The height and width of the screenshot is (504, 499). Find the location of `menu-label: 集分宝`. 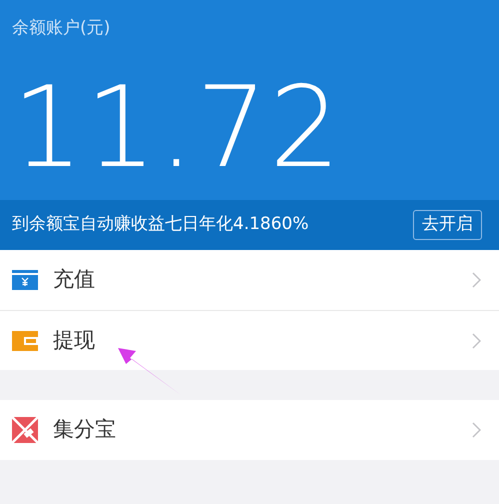

menu-label: 集分宝 is located at coordinates (85, 430).